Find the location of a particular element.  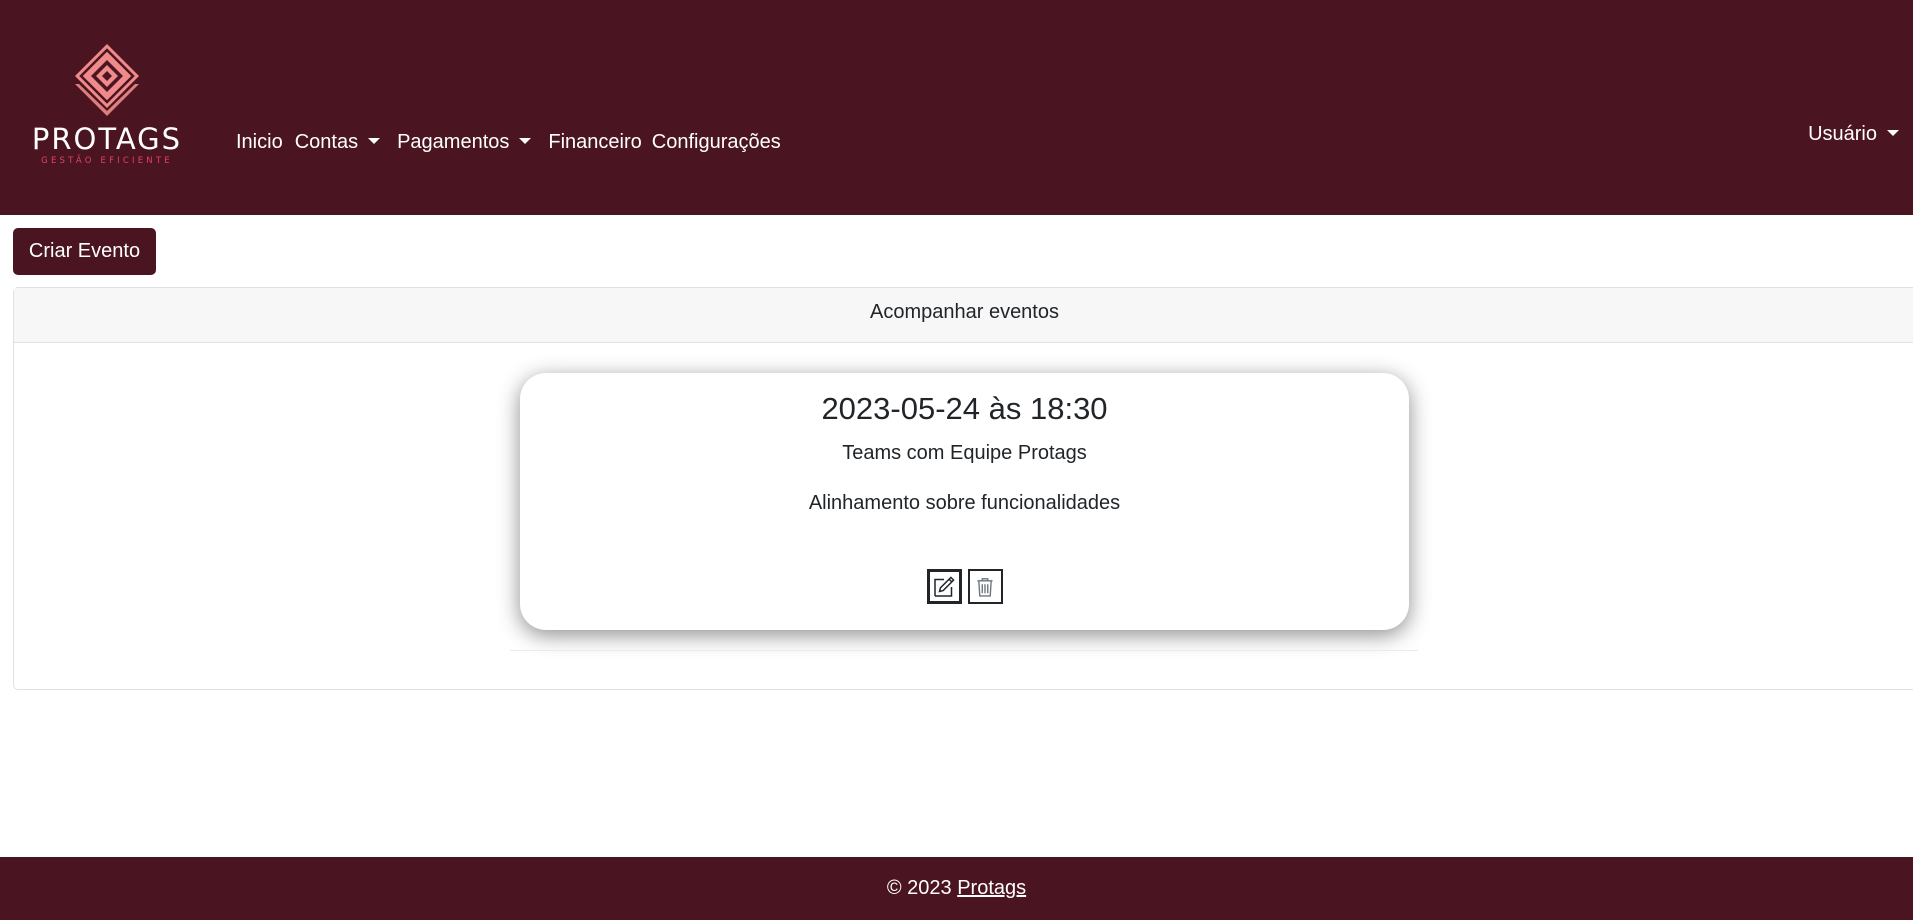

trash-icon is located at coordinates (985, 587).